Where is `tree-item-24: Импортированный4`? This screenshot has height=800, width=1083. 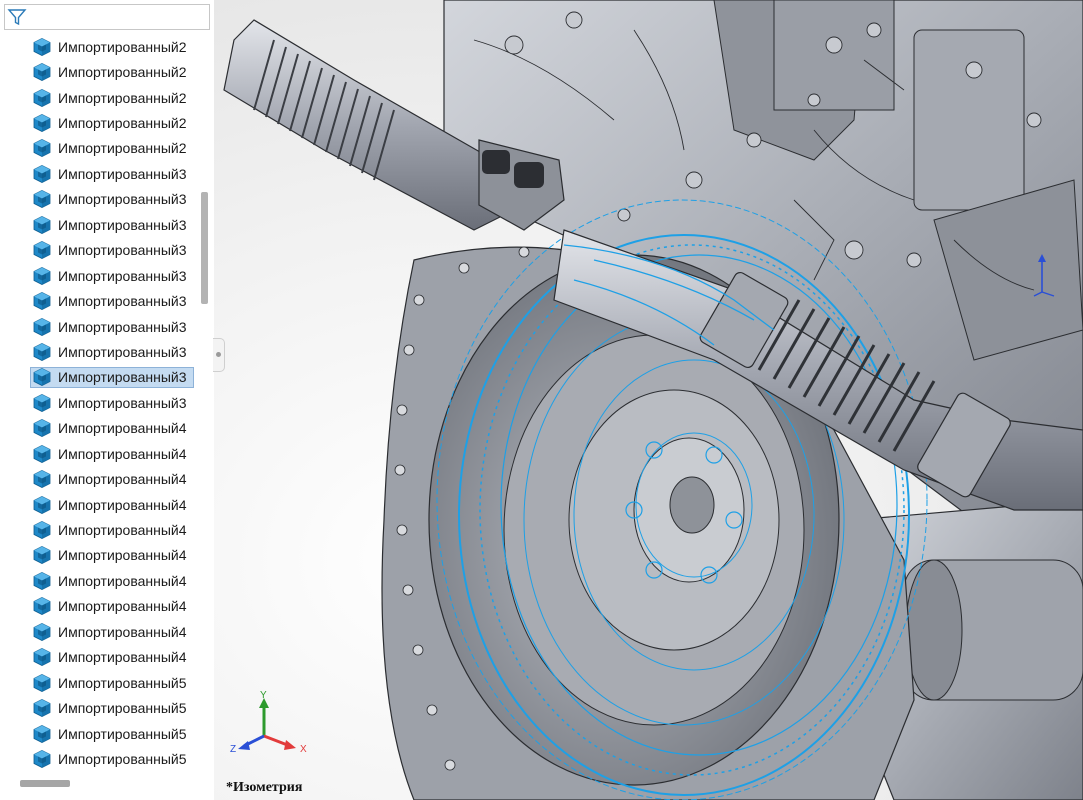 tree-item-24: Импортированный4 is located at coordinates (98, 631).